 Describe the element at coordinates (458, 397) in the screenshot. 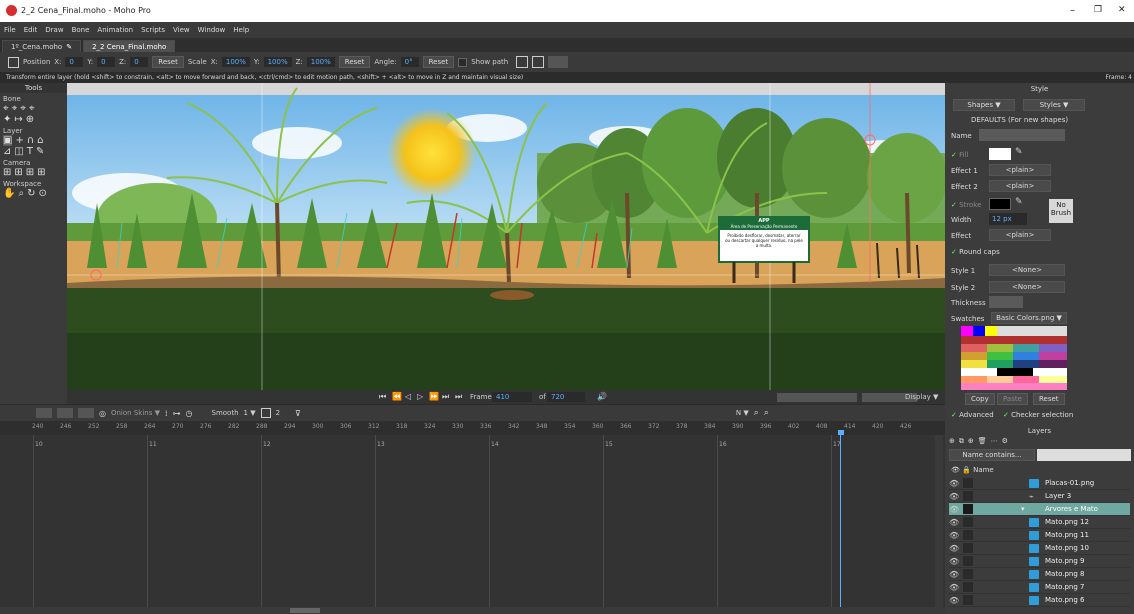

I see `end-icon: ⏭` at that location.